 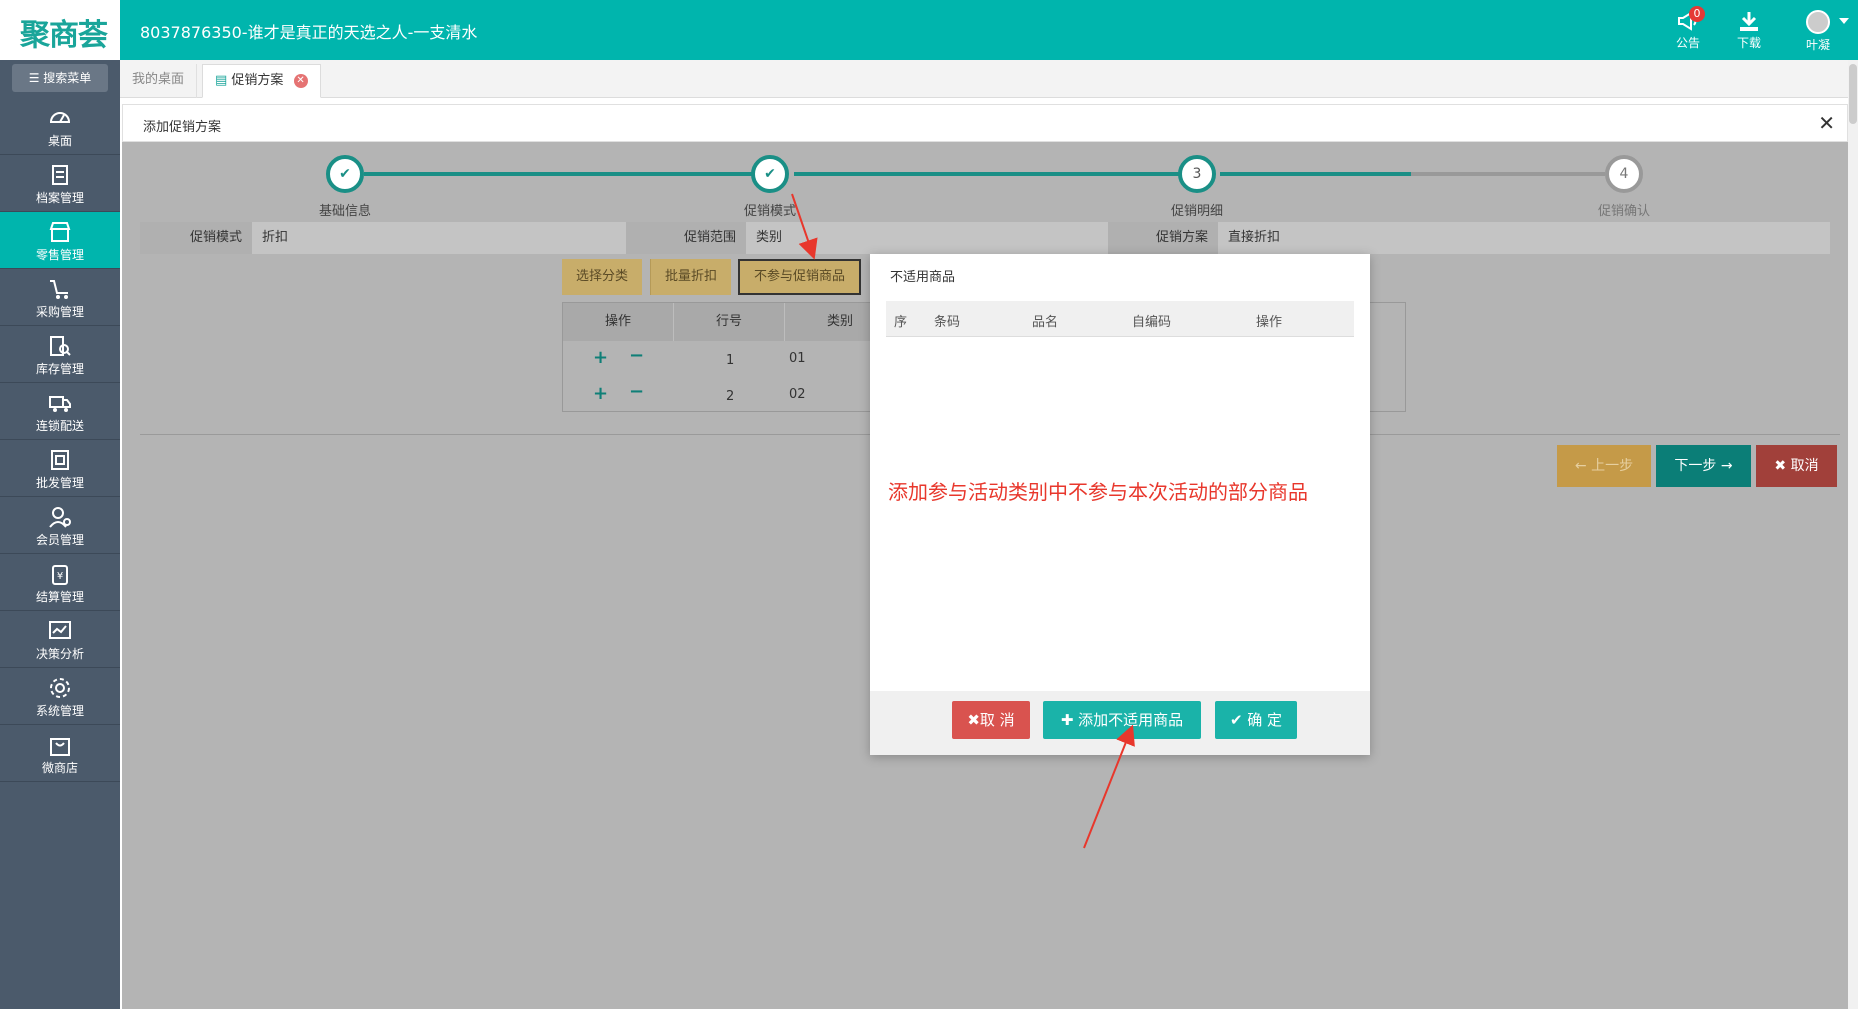 What do you see at coordinates (1853, 94) in the screenshot?
I see `scrollbar-thumb` at bounding box center [1853, 94].